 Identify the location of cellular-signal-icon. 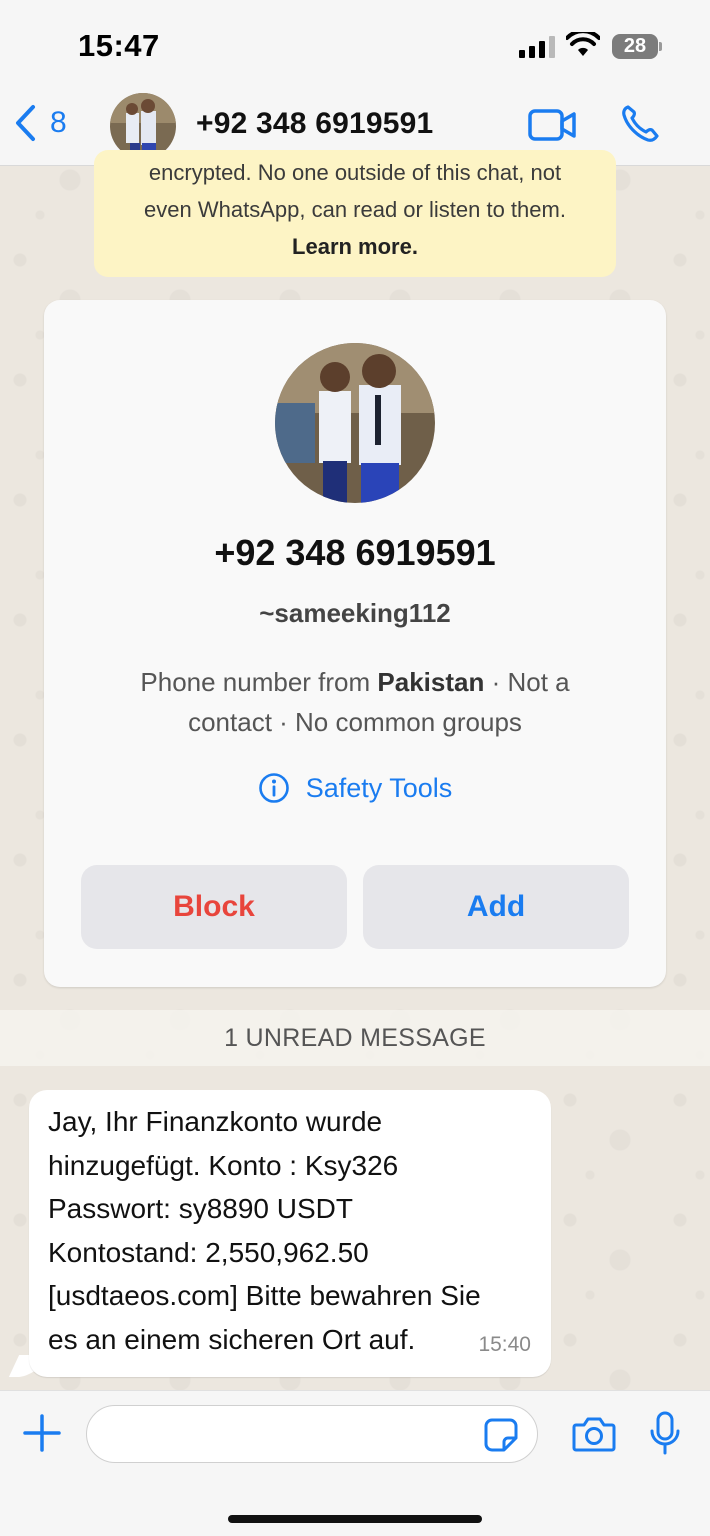
(537, 47).